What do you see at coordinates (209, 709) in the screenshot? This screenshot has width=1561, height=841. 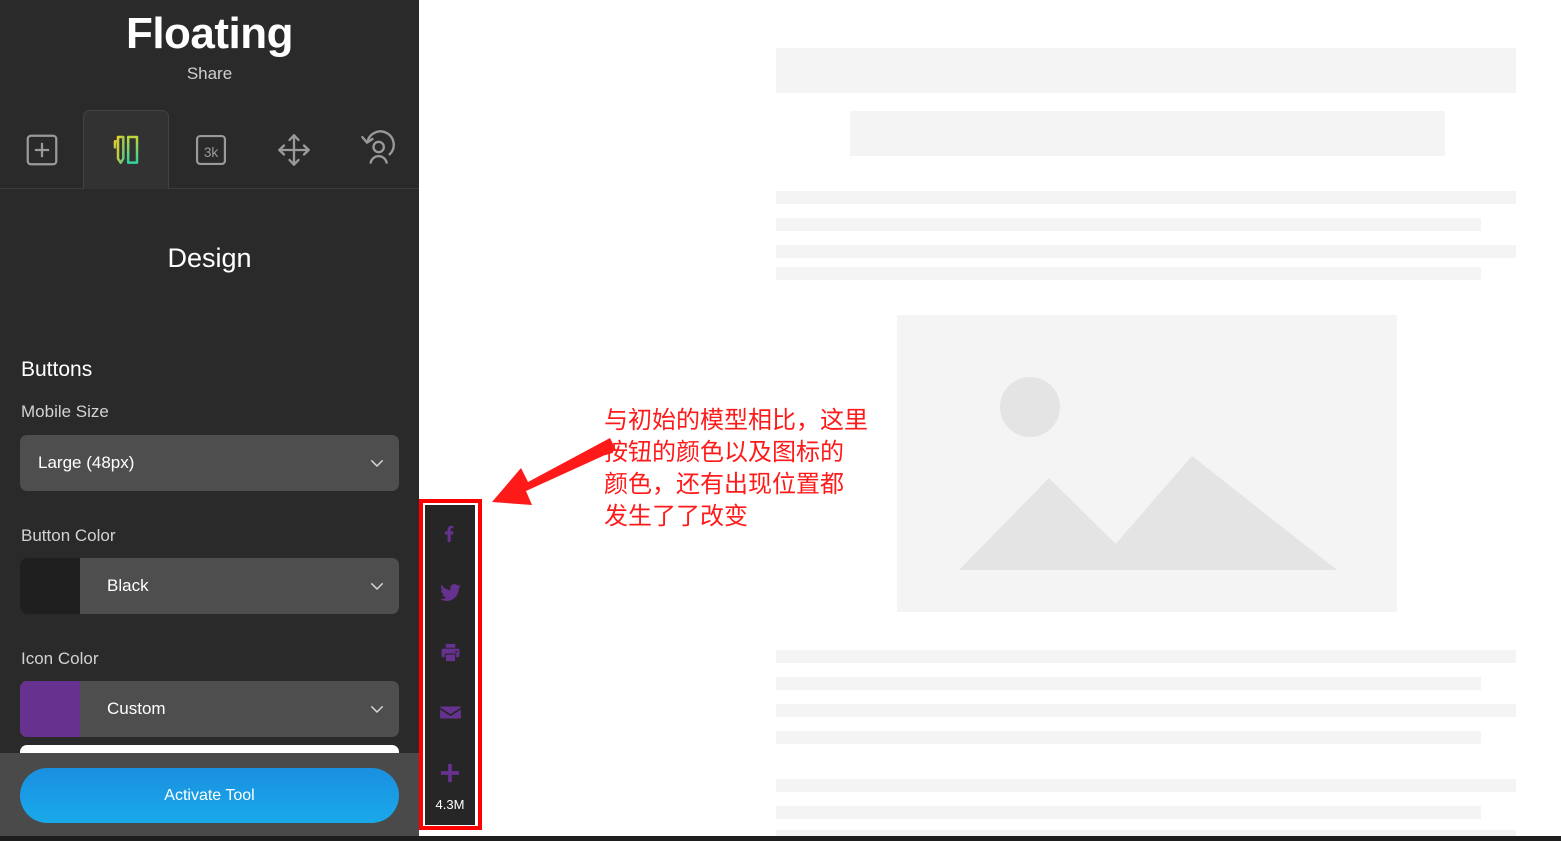 I see `icon-color-select: Custom` at bounding box center [209, 709].